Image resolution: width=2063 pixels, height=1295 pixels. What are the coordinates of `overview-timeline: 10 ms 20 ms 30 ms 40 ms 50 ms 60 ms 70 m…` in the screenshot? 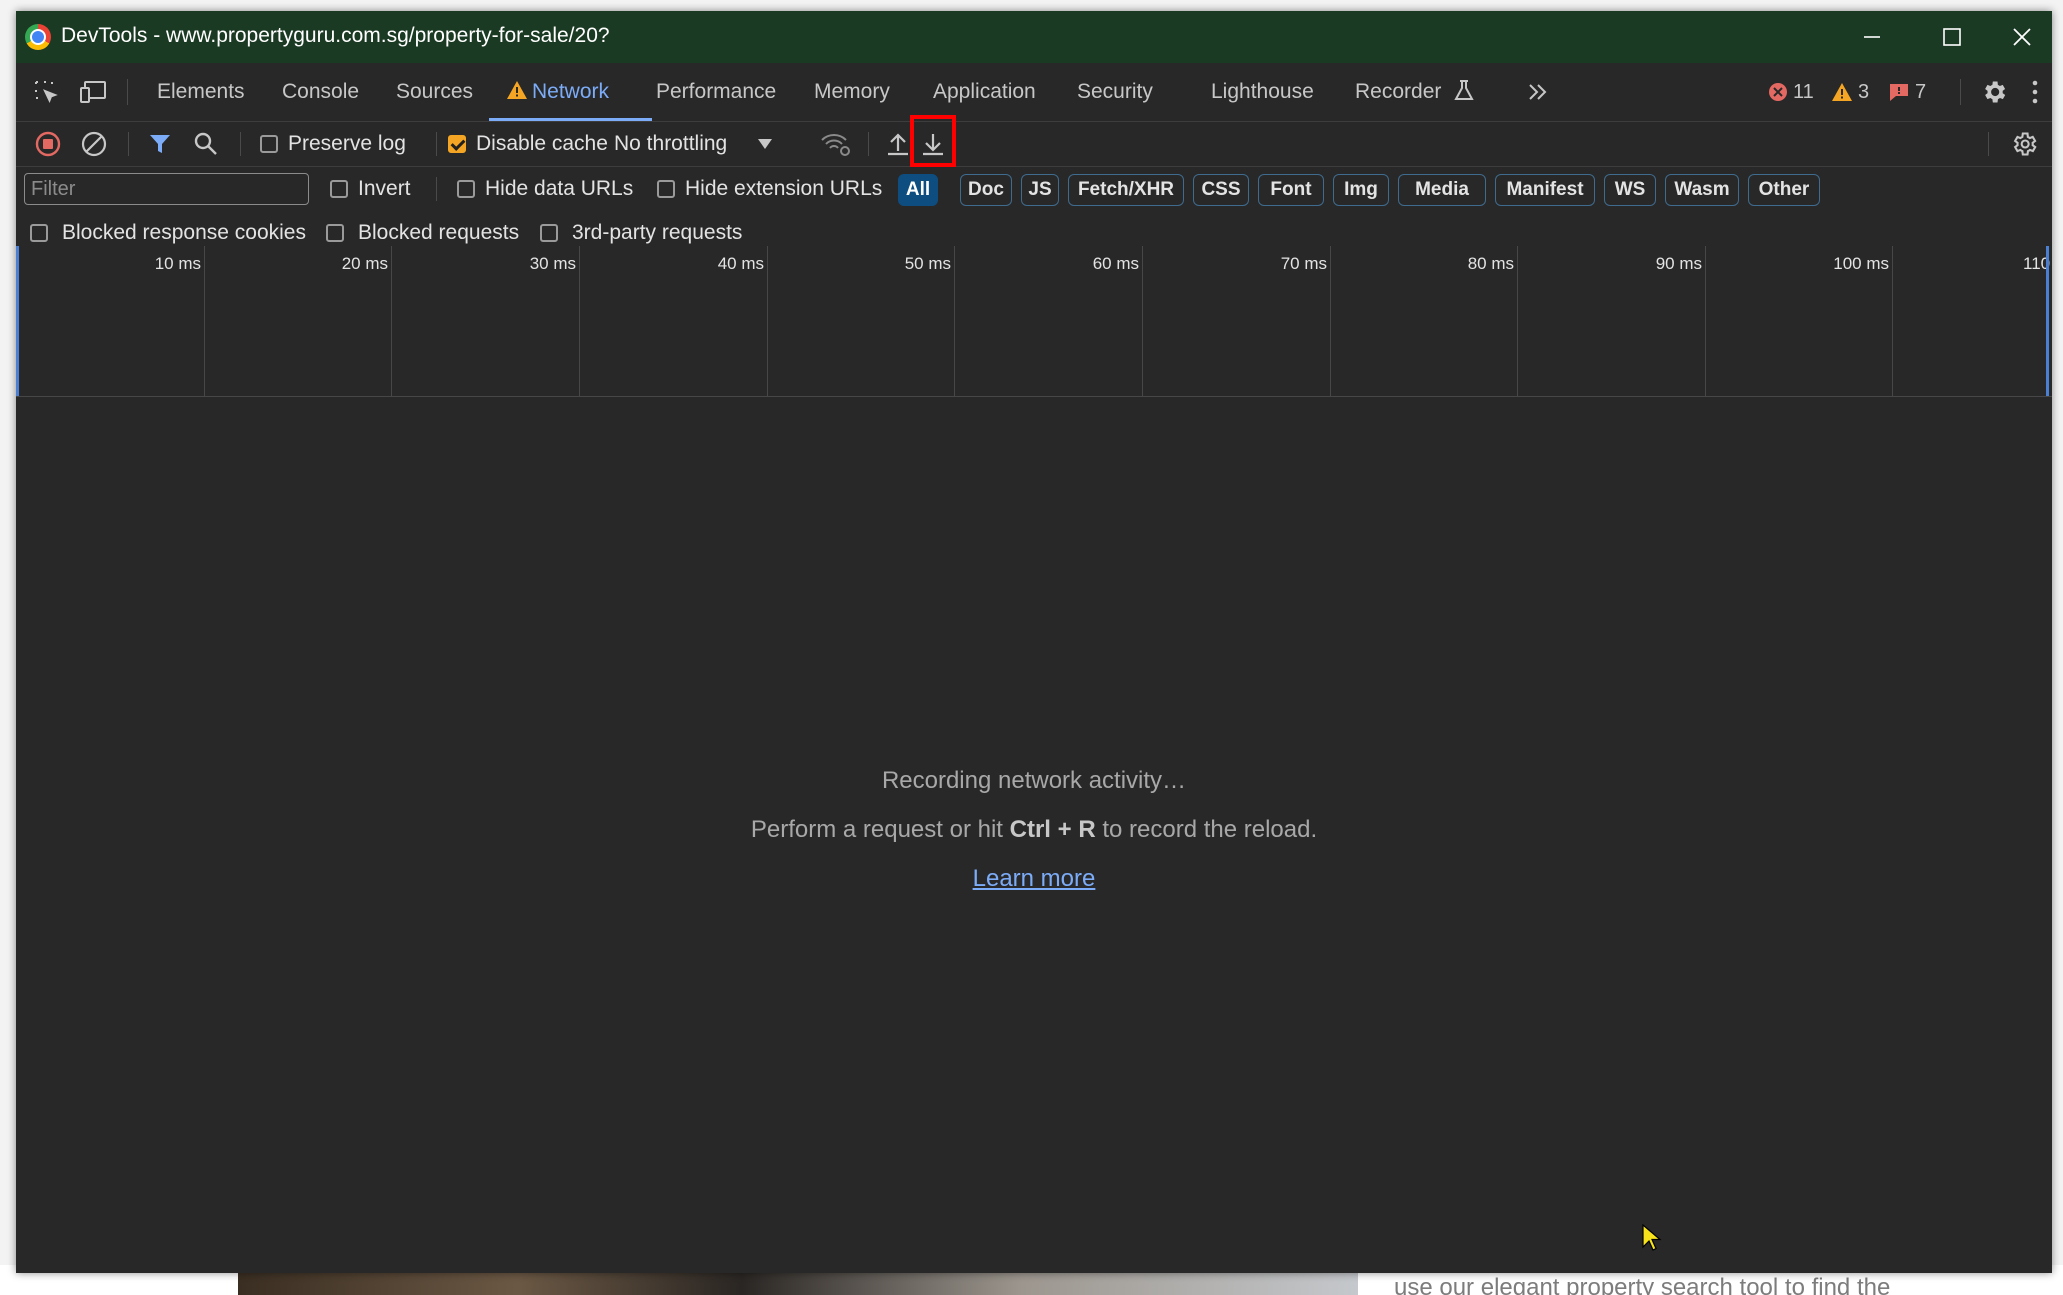 It's located at (1034, 321).